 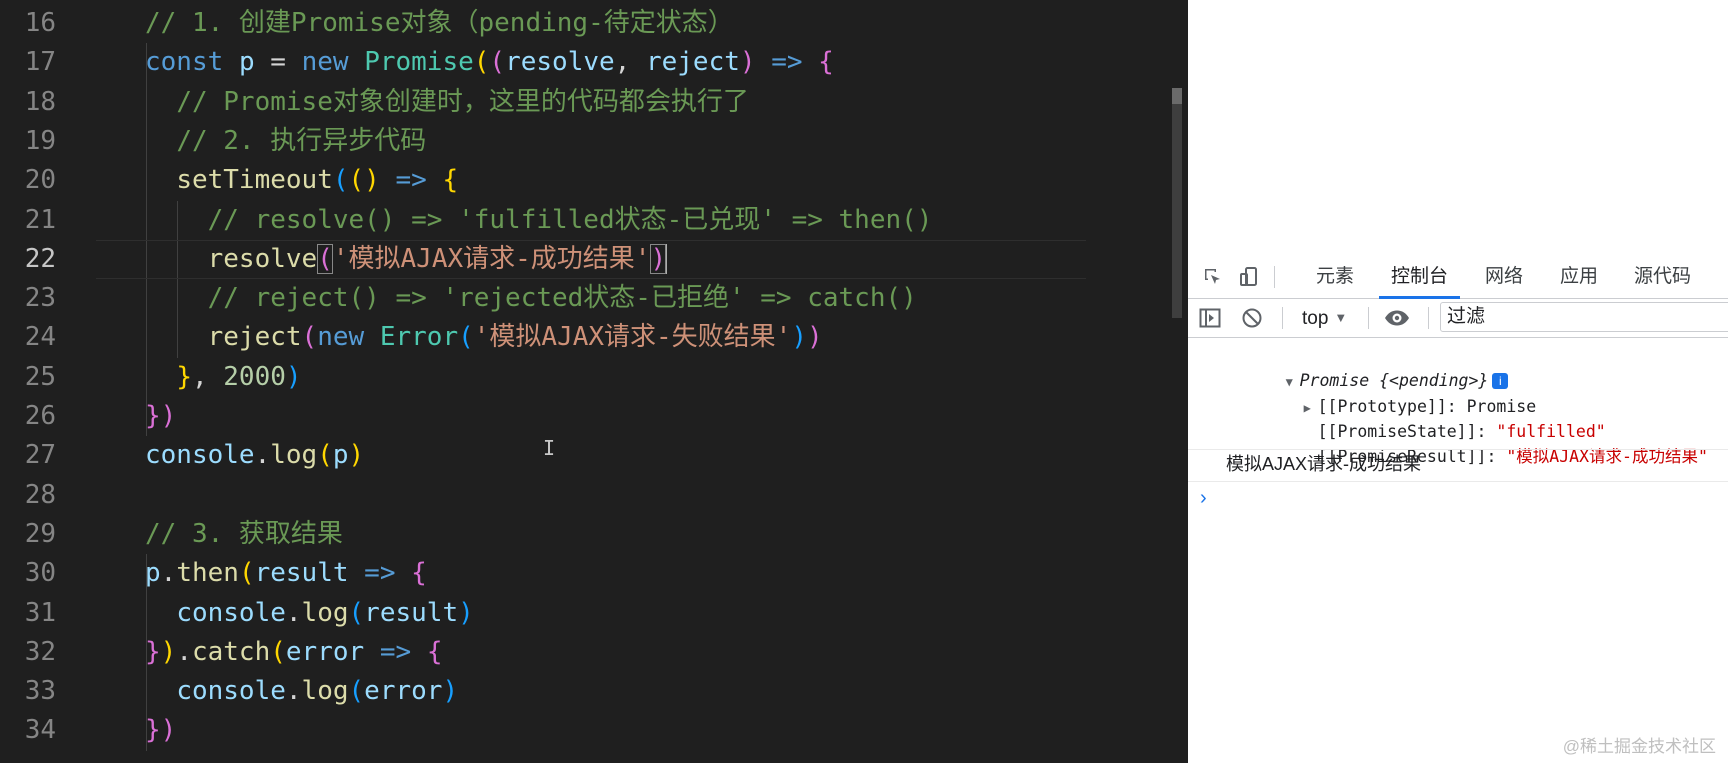 I want to click on console-toolbar: top ▼, so click(x=1458, y=318).